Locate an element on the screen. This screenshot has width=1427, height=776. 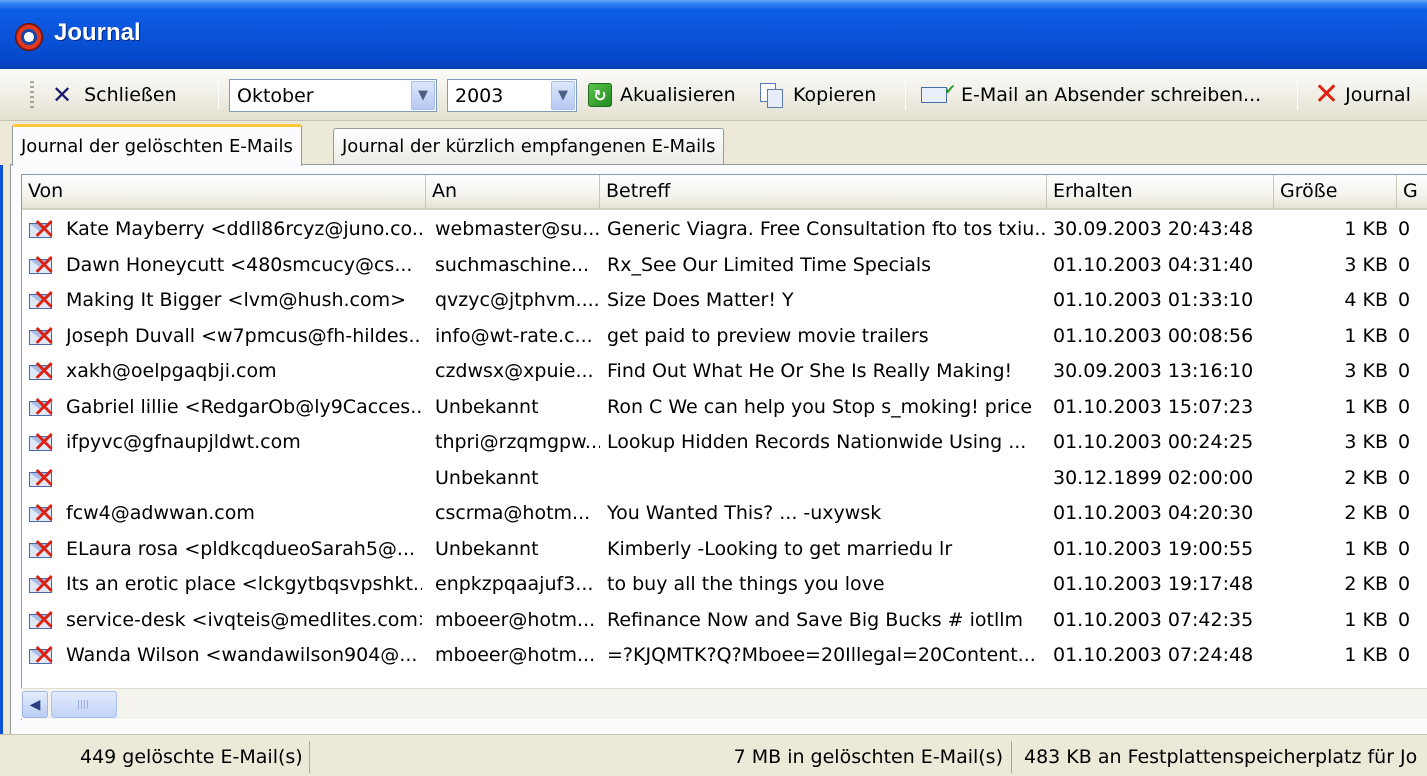
year-select: 2003 ▼ is located at coordinates (512, 95).